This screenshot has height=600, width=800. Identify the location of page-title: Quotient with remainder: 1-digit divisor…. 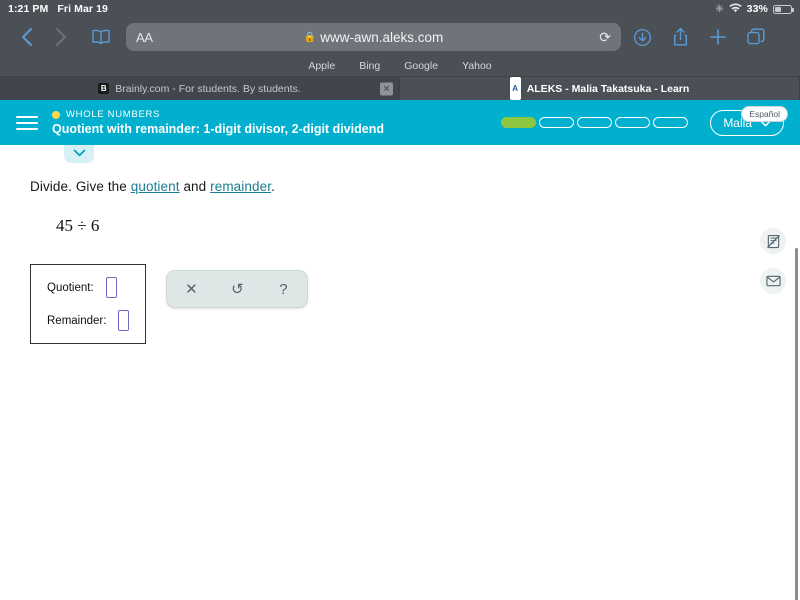
(218, 129).